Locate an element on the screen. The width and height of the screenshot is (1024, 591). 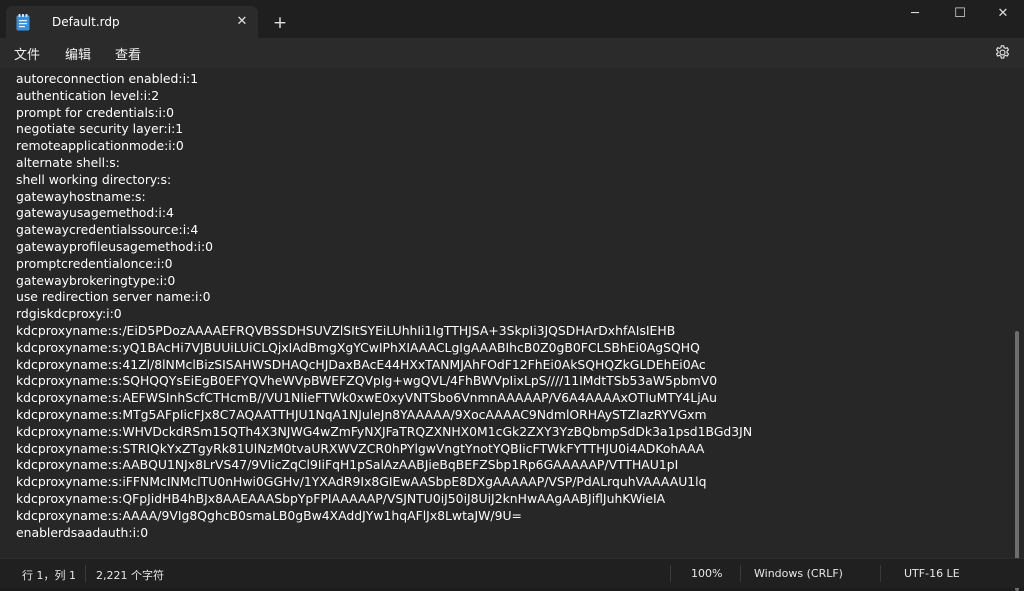
editor-line: alternate shell:s: is located at coordinates (68, 162).